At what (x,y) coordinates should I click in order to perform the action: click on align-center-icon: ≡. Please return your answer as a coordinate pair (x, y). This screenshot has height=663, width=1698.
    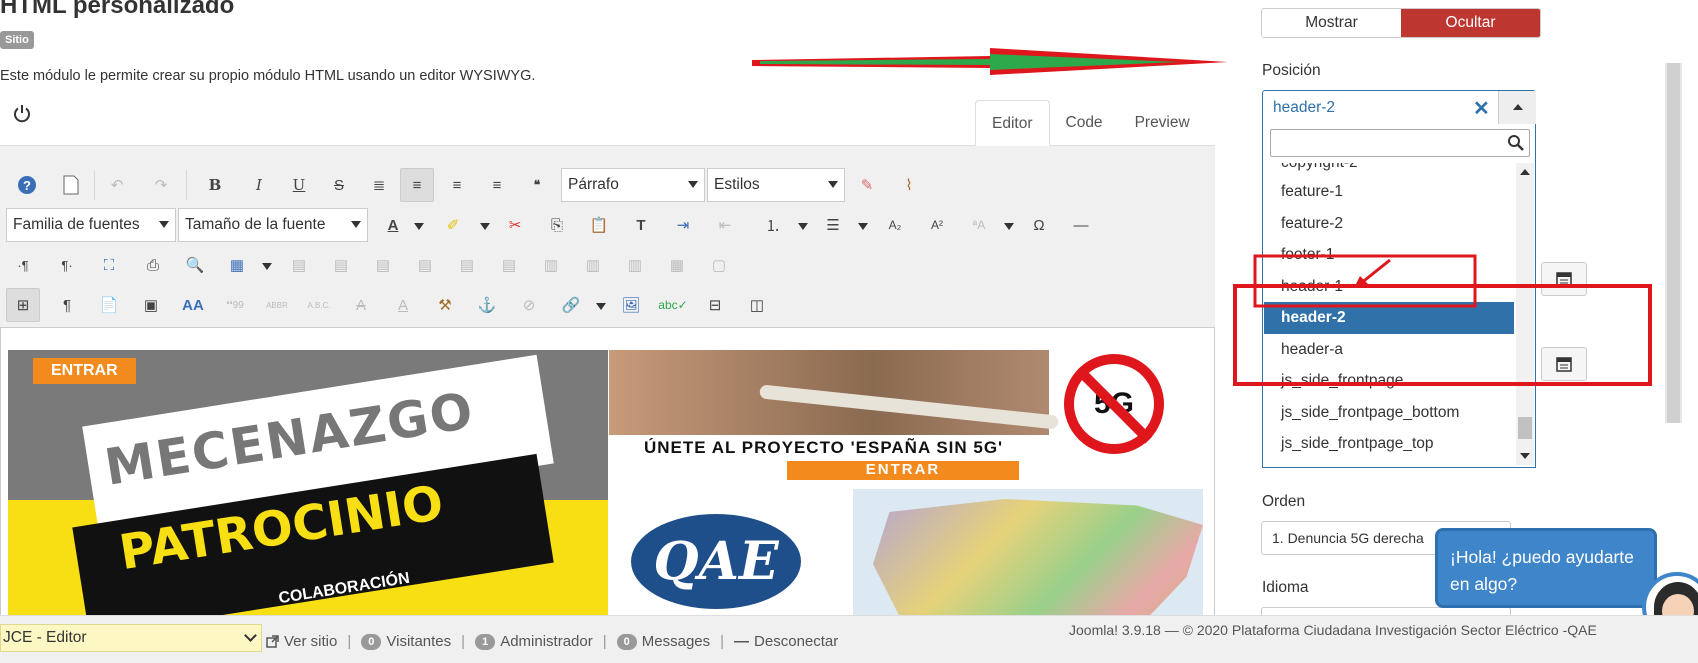
    Looking at the image, I should click on (417, 185).